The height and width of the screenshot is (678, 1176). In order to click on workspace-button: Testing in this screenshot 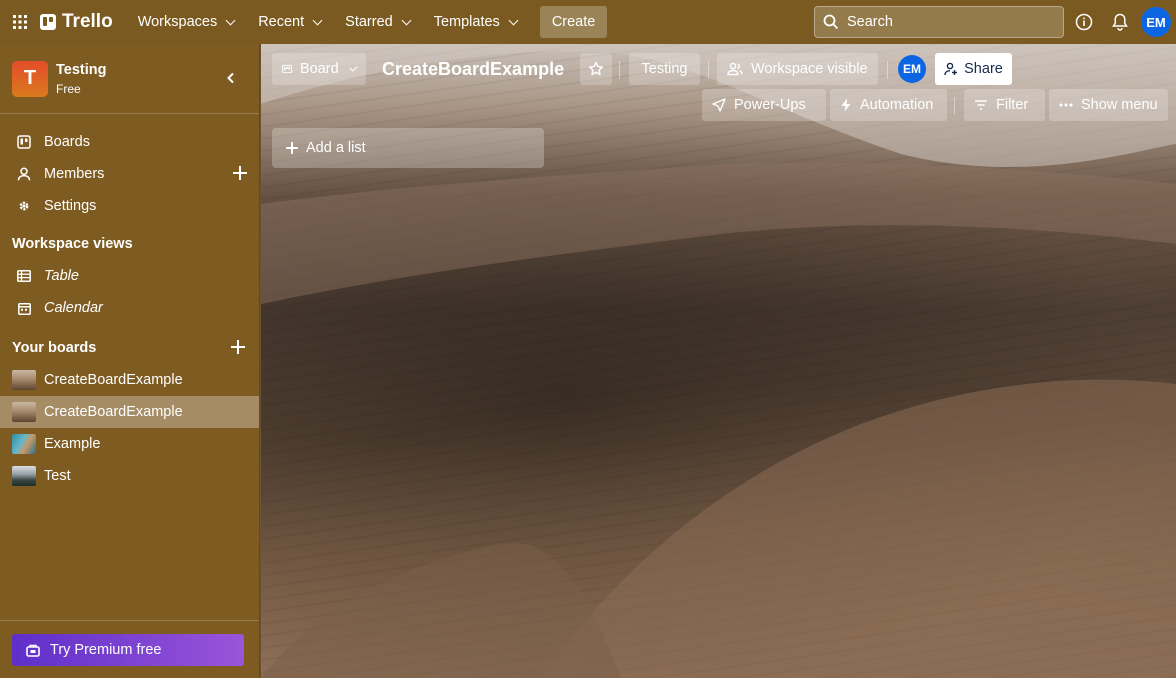, I will do `click(664, 69)`.